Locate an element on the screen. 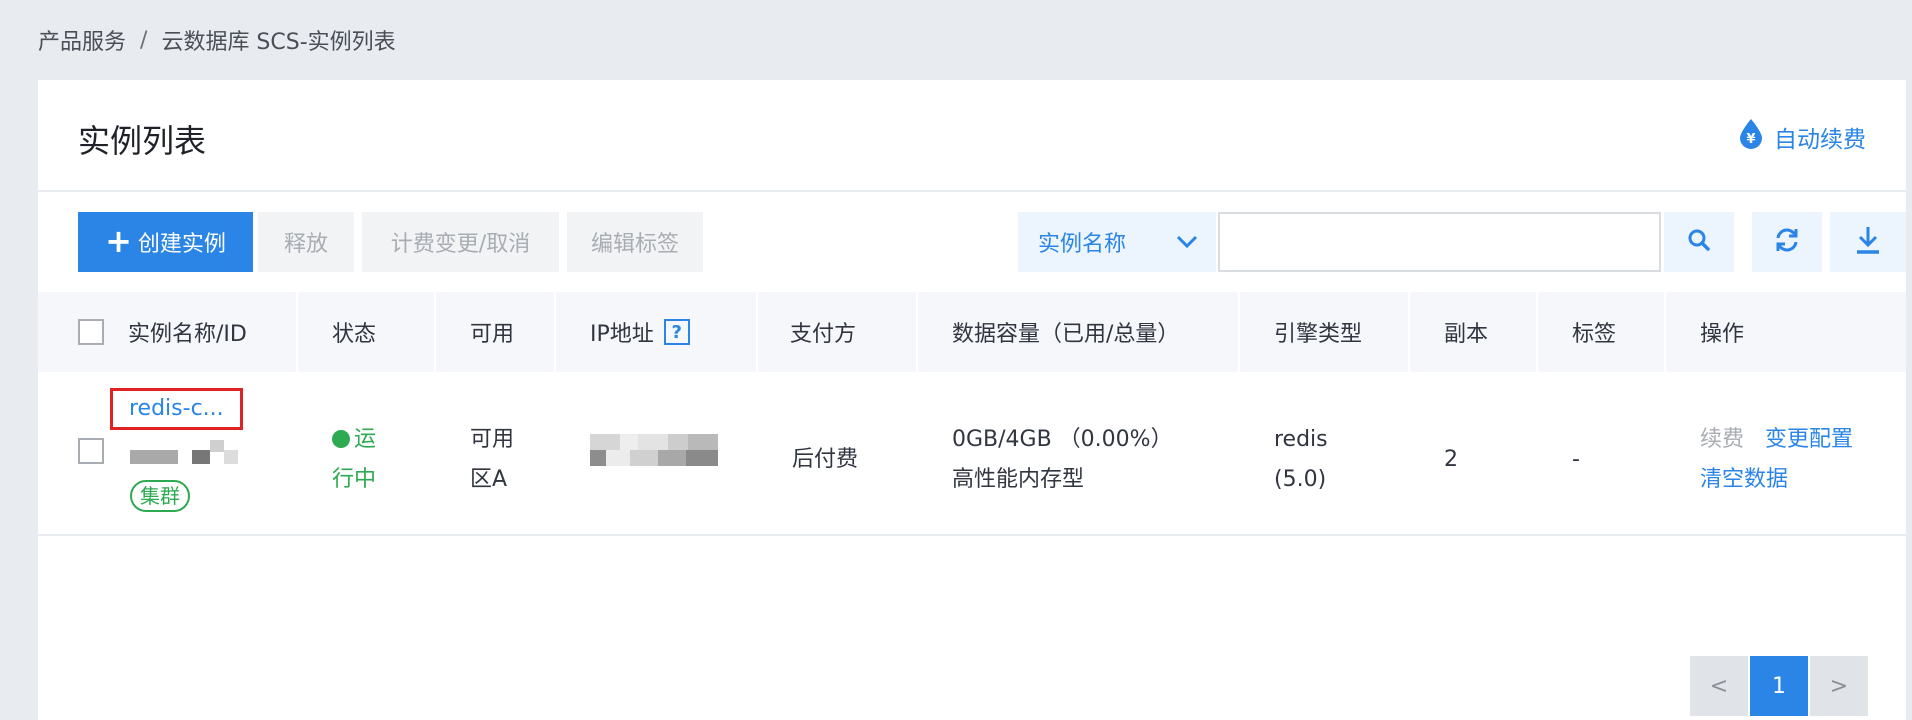 The image size is (1912, 720). next-page-button: > is located at coordinates (1839, 686).